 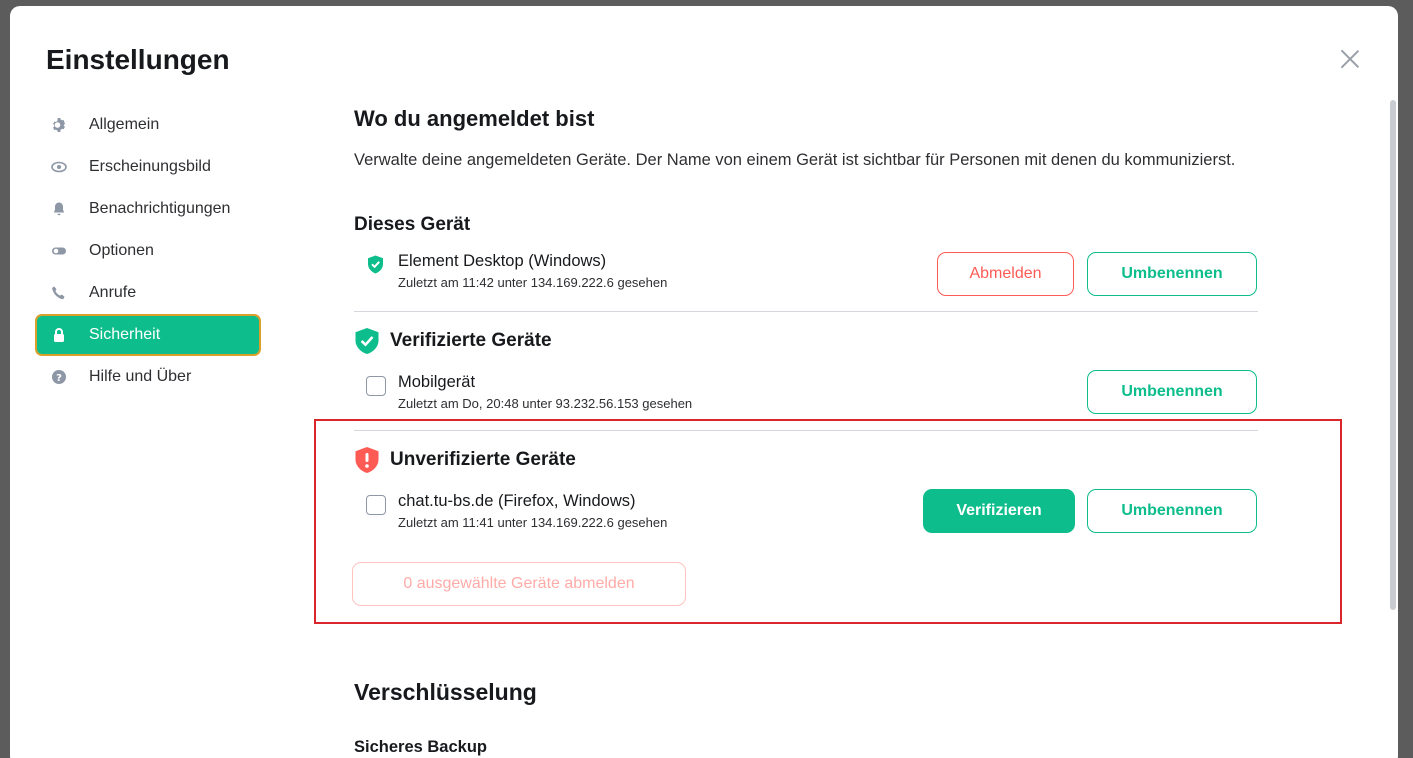 What do you see at coordinates (1393, 355) in the screenshot?
I see `scrollbar` at bounding box center [1393, 355].